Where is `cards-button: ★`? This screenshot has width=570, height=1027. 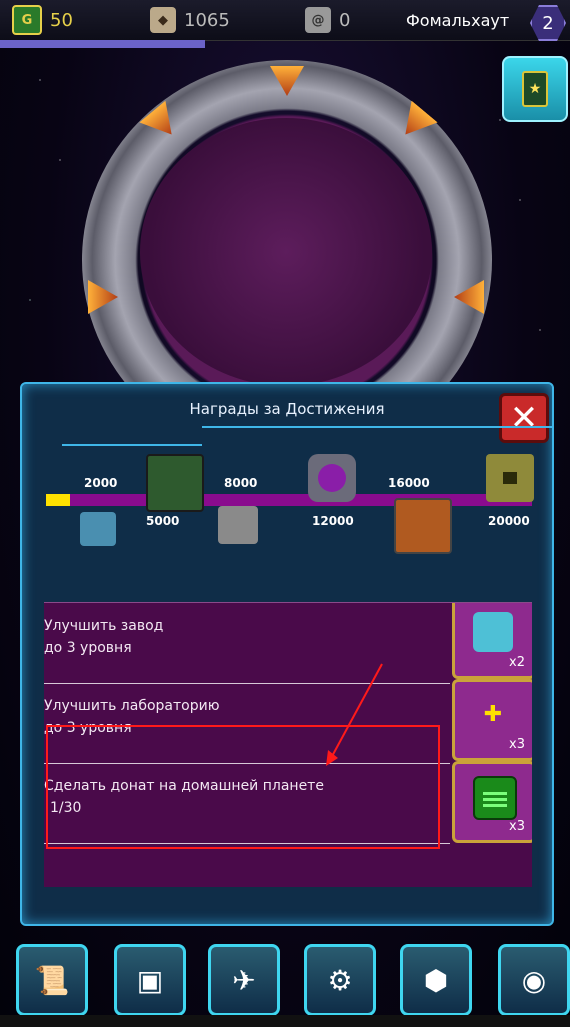
cards-button: ★ is located at coordinates (535, 89).